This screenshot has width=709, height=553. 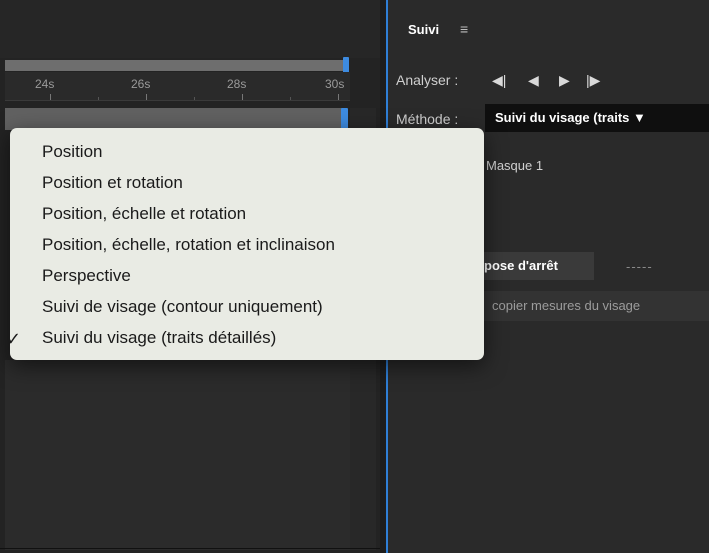 What do you see at coordinates (176, 65) in the screenshot?
I see `work-area-bar` at bounding box center [176, 65].